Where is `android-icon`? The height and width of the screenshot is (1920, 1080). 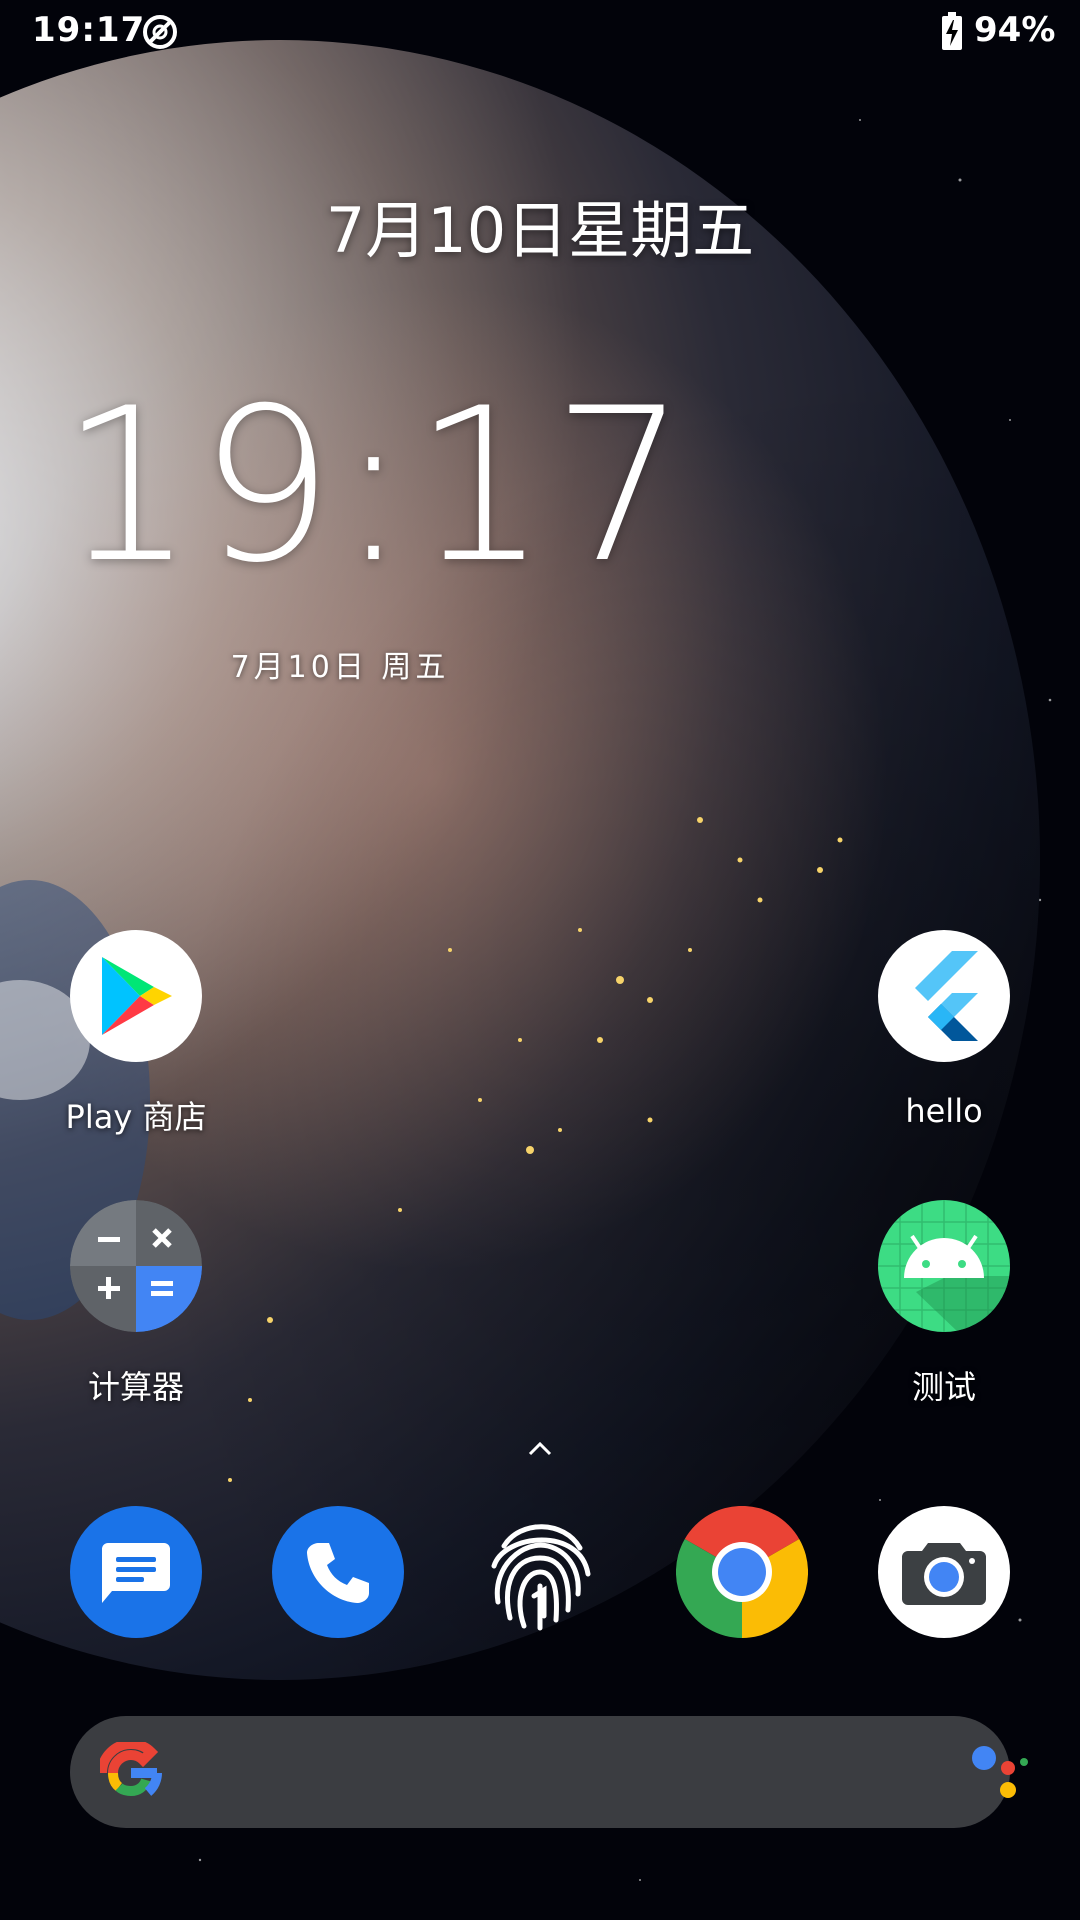
android-icon is located at coordinates (944, 1266).